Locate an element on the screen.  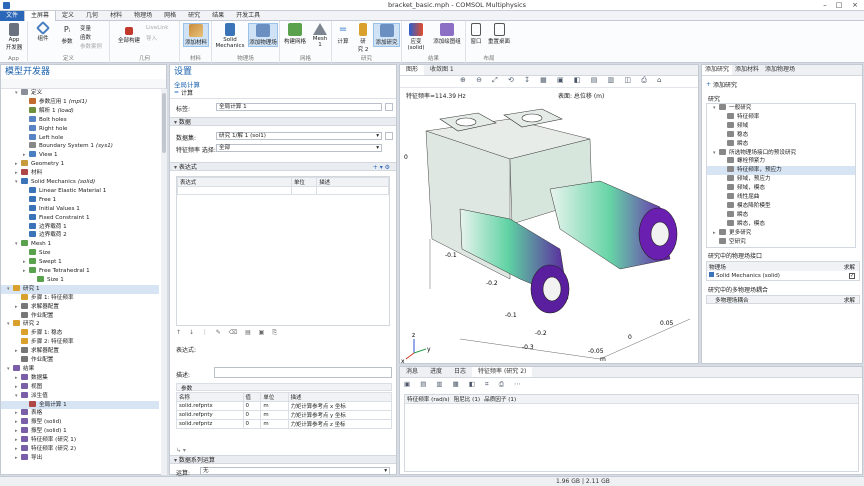
functions-button: 函数 is located at coordinates (85, 37).